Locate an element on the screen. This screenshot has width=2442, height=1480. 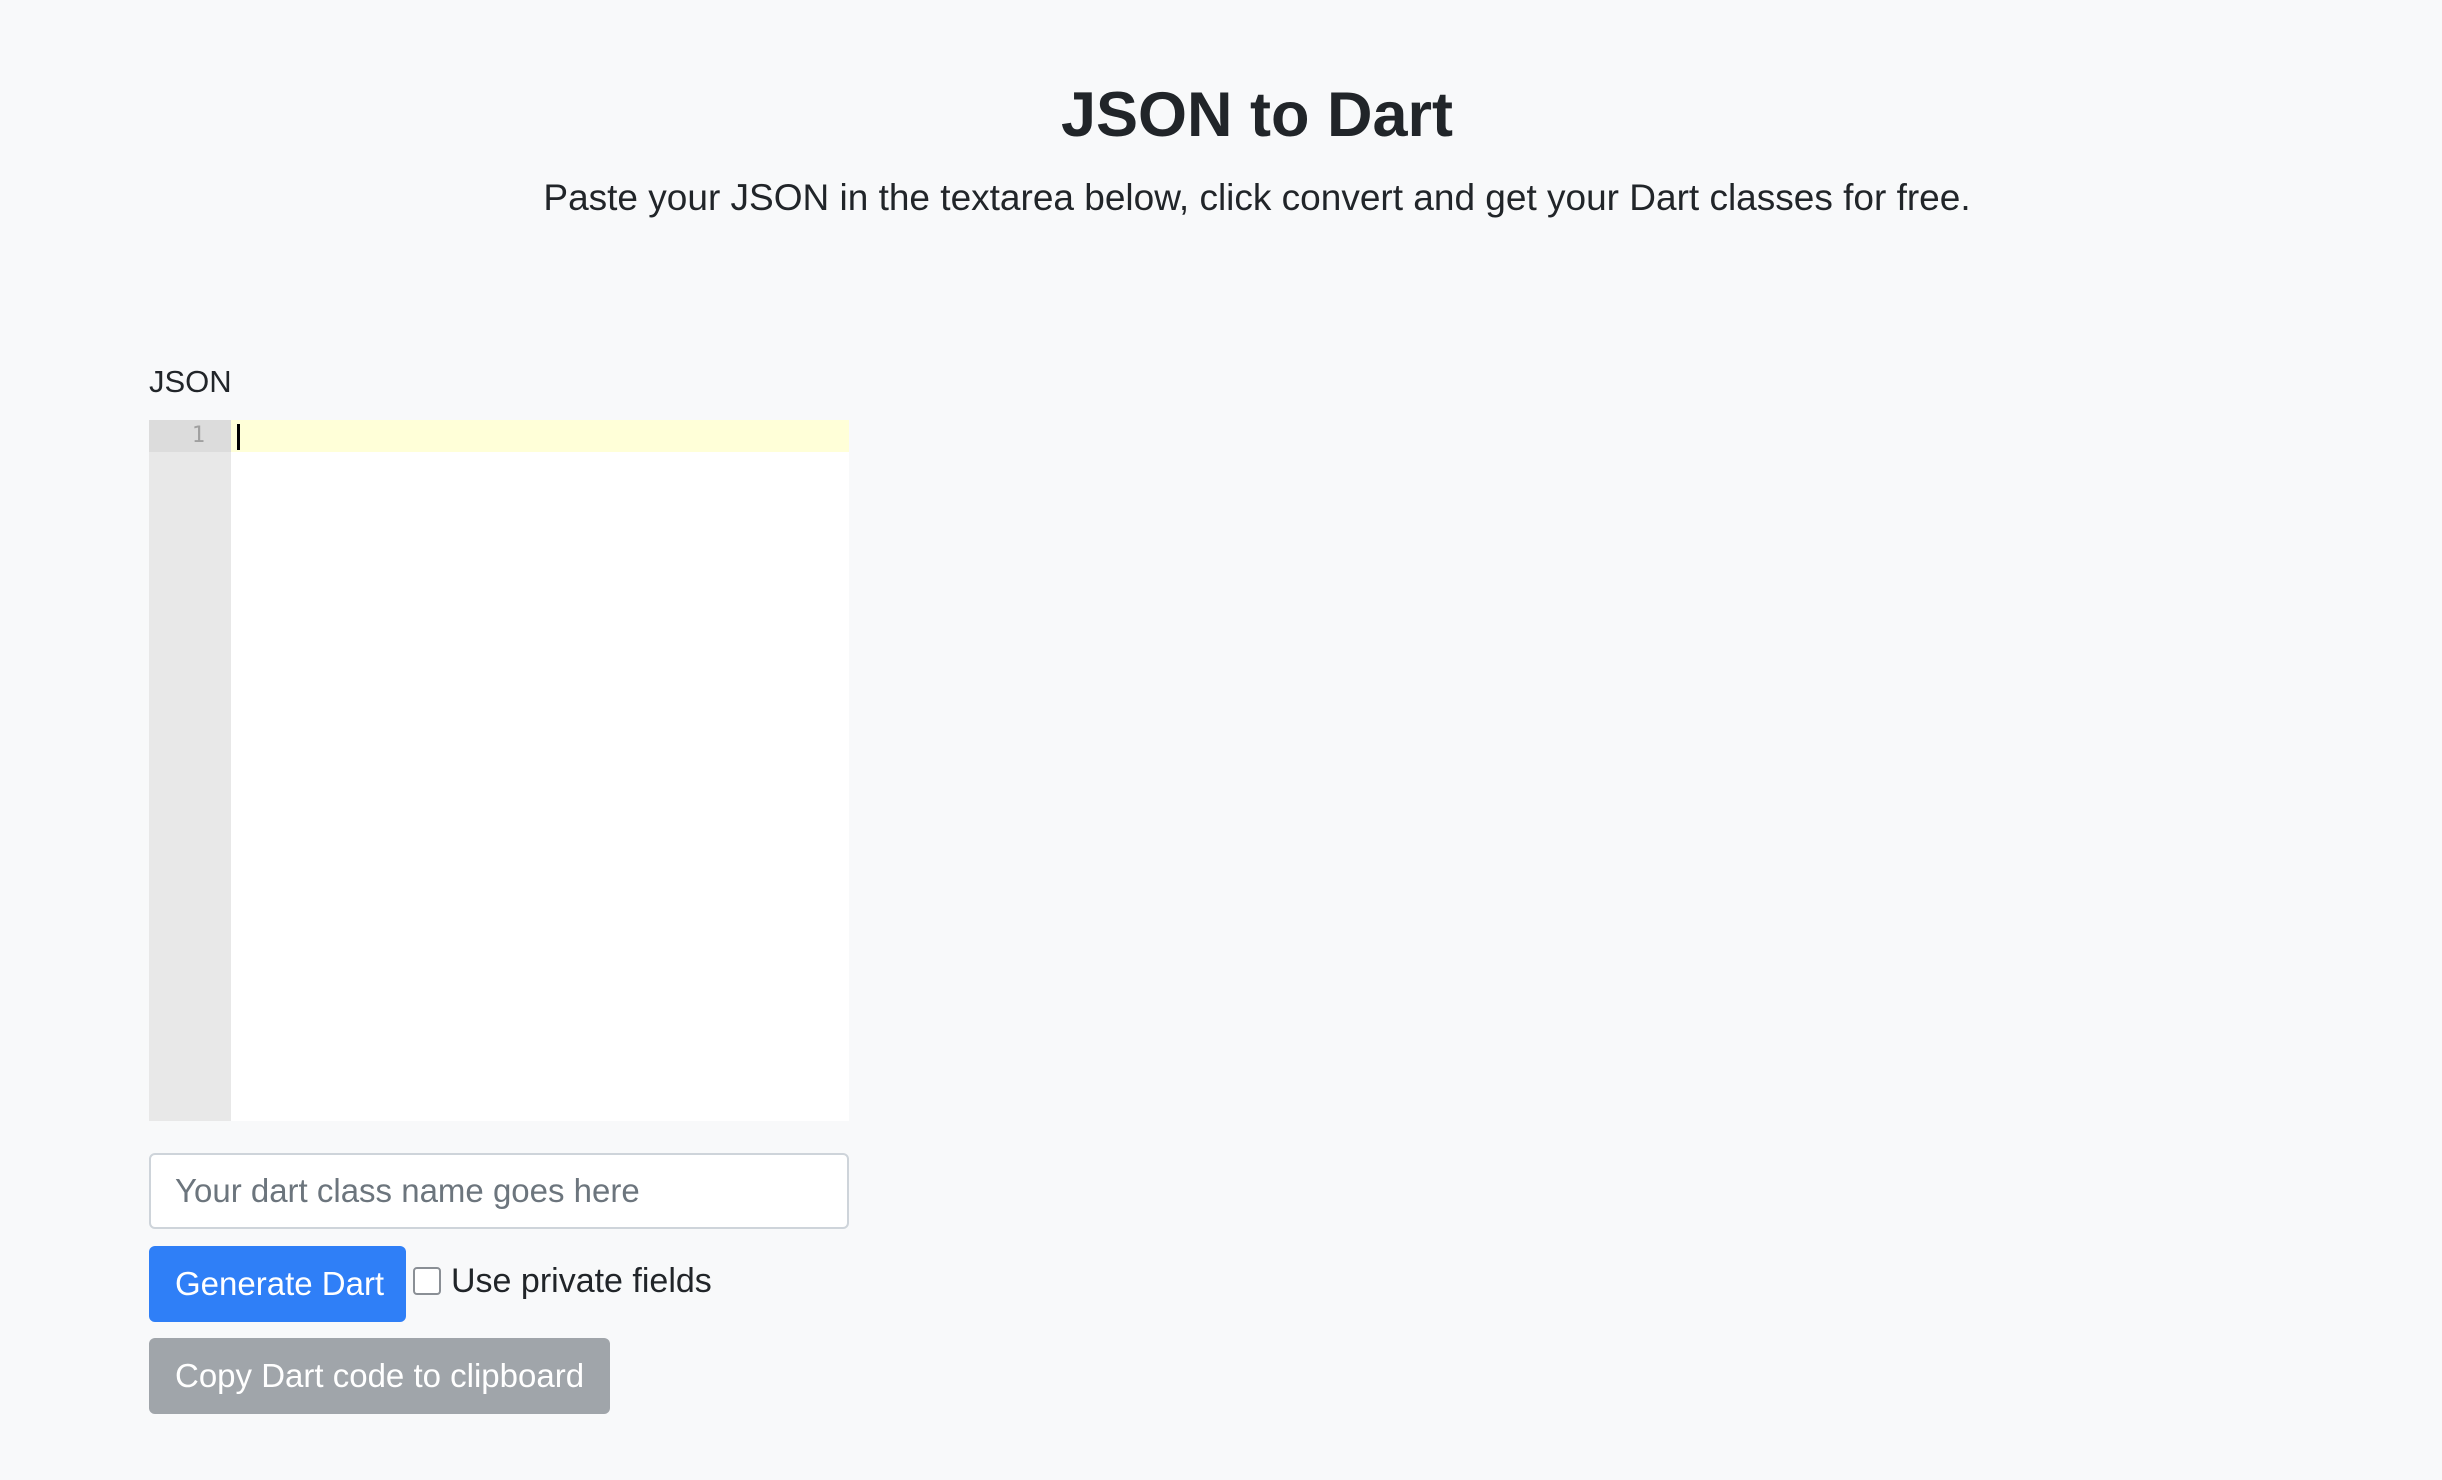
private-fields-label: Use private fields is located at coordinates (581, 1281).